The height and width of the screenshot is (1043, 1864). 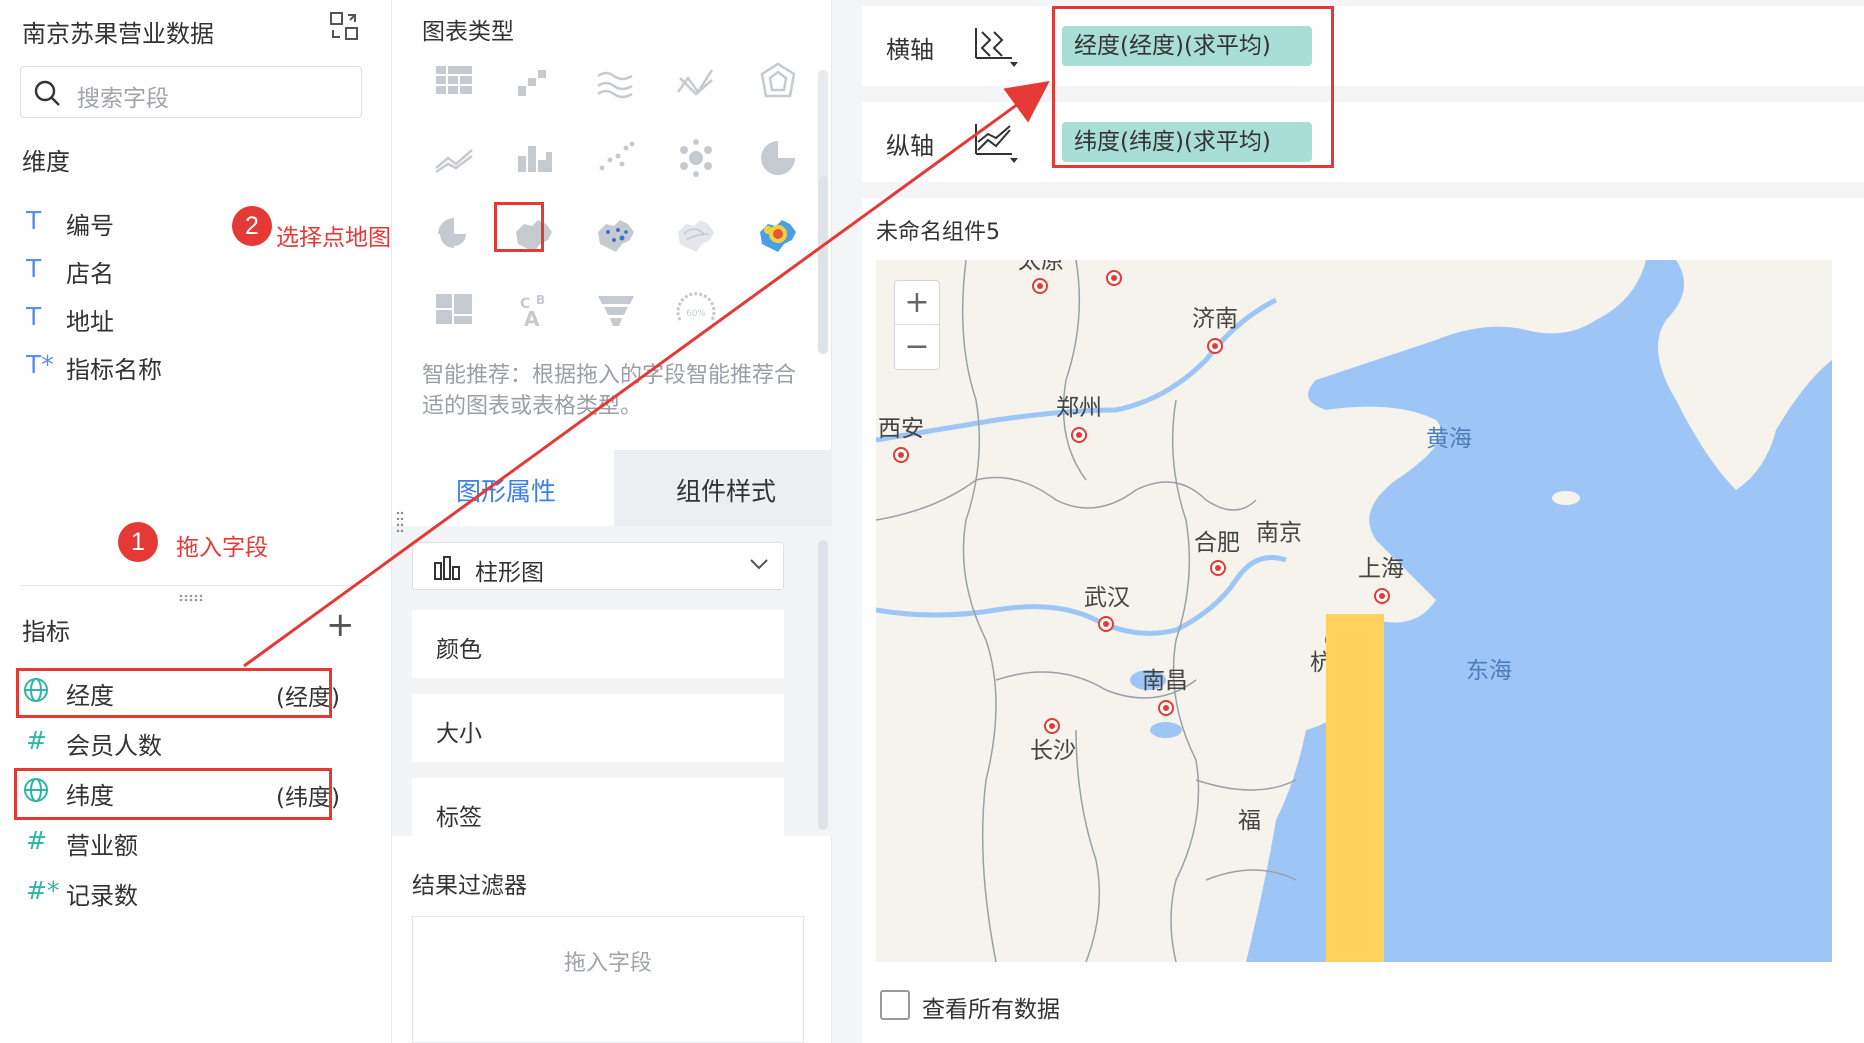 I want to click on city-label-fu: 福, so click(x=1249, y=820).